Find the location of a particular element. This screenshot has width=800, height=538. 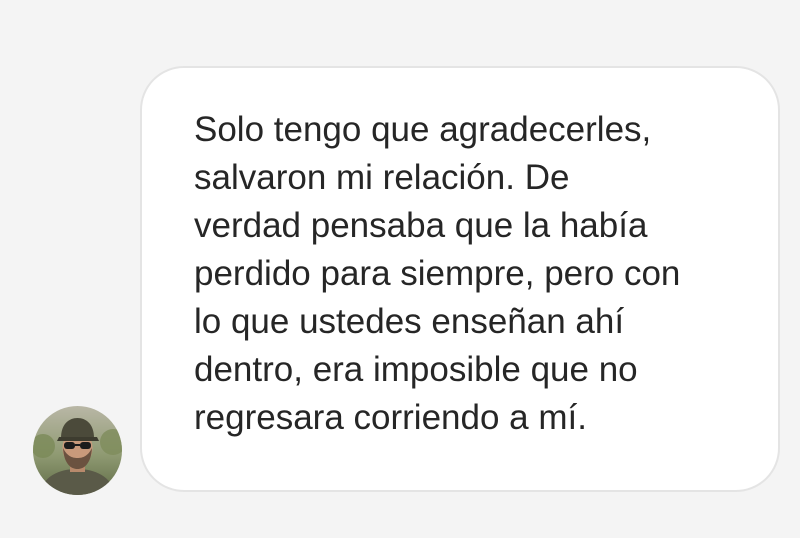

message-line: regresara corriendo a mí. is located at coordinates (390, 417).